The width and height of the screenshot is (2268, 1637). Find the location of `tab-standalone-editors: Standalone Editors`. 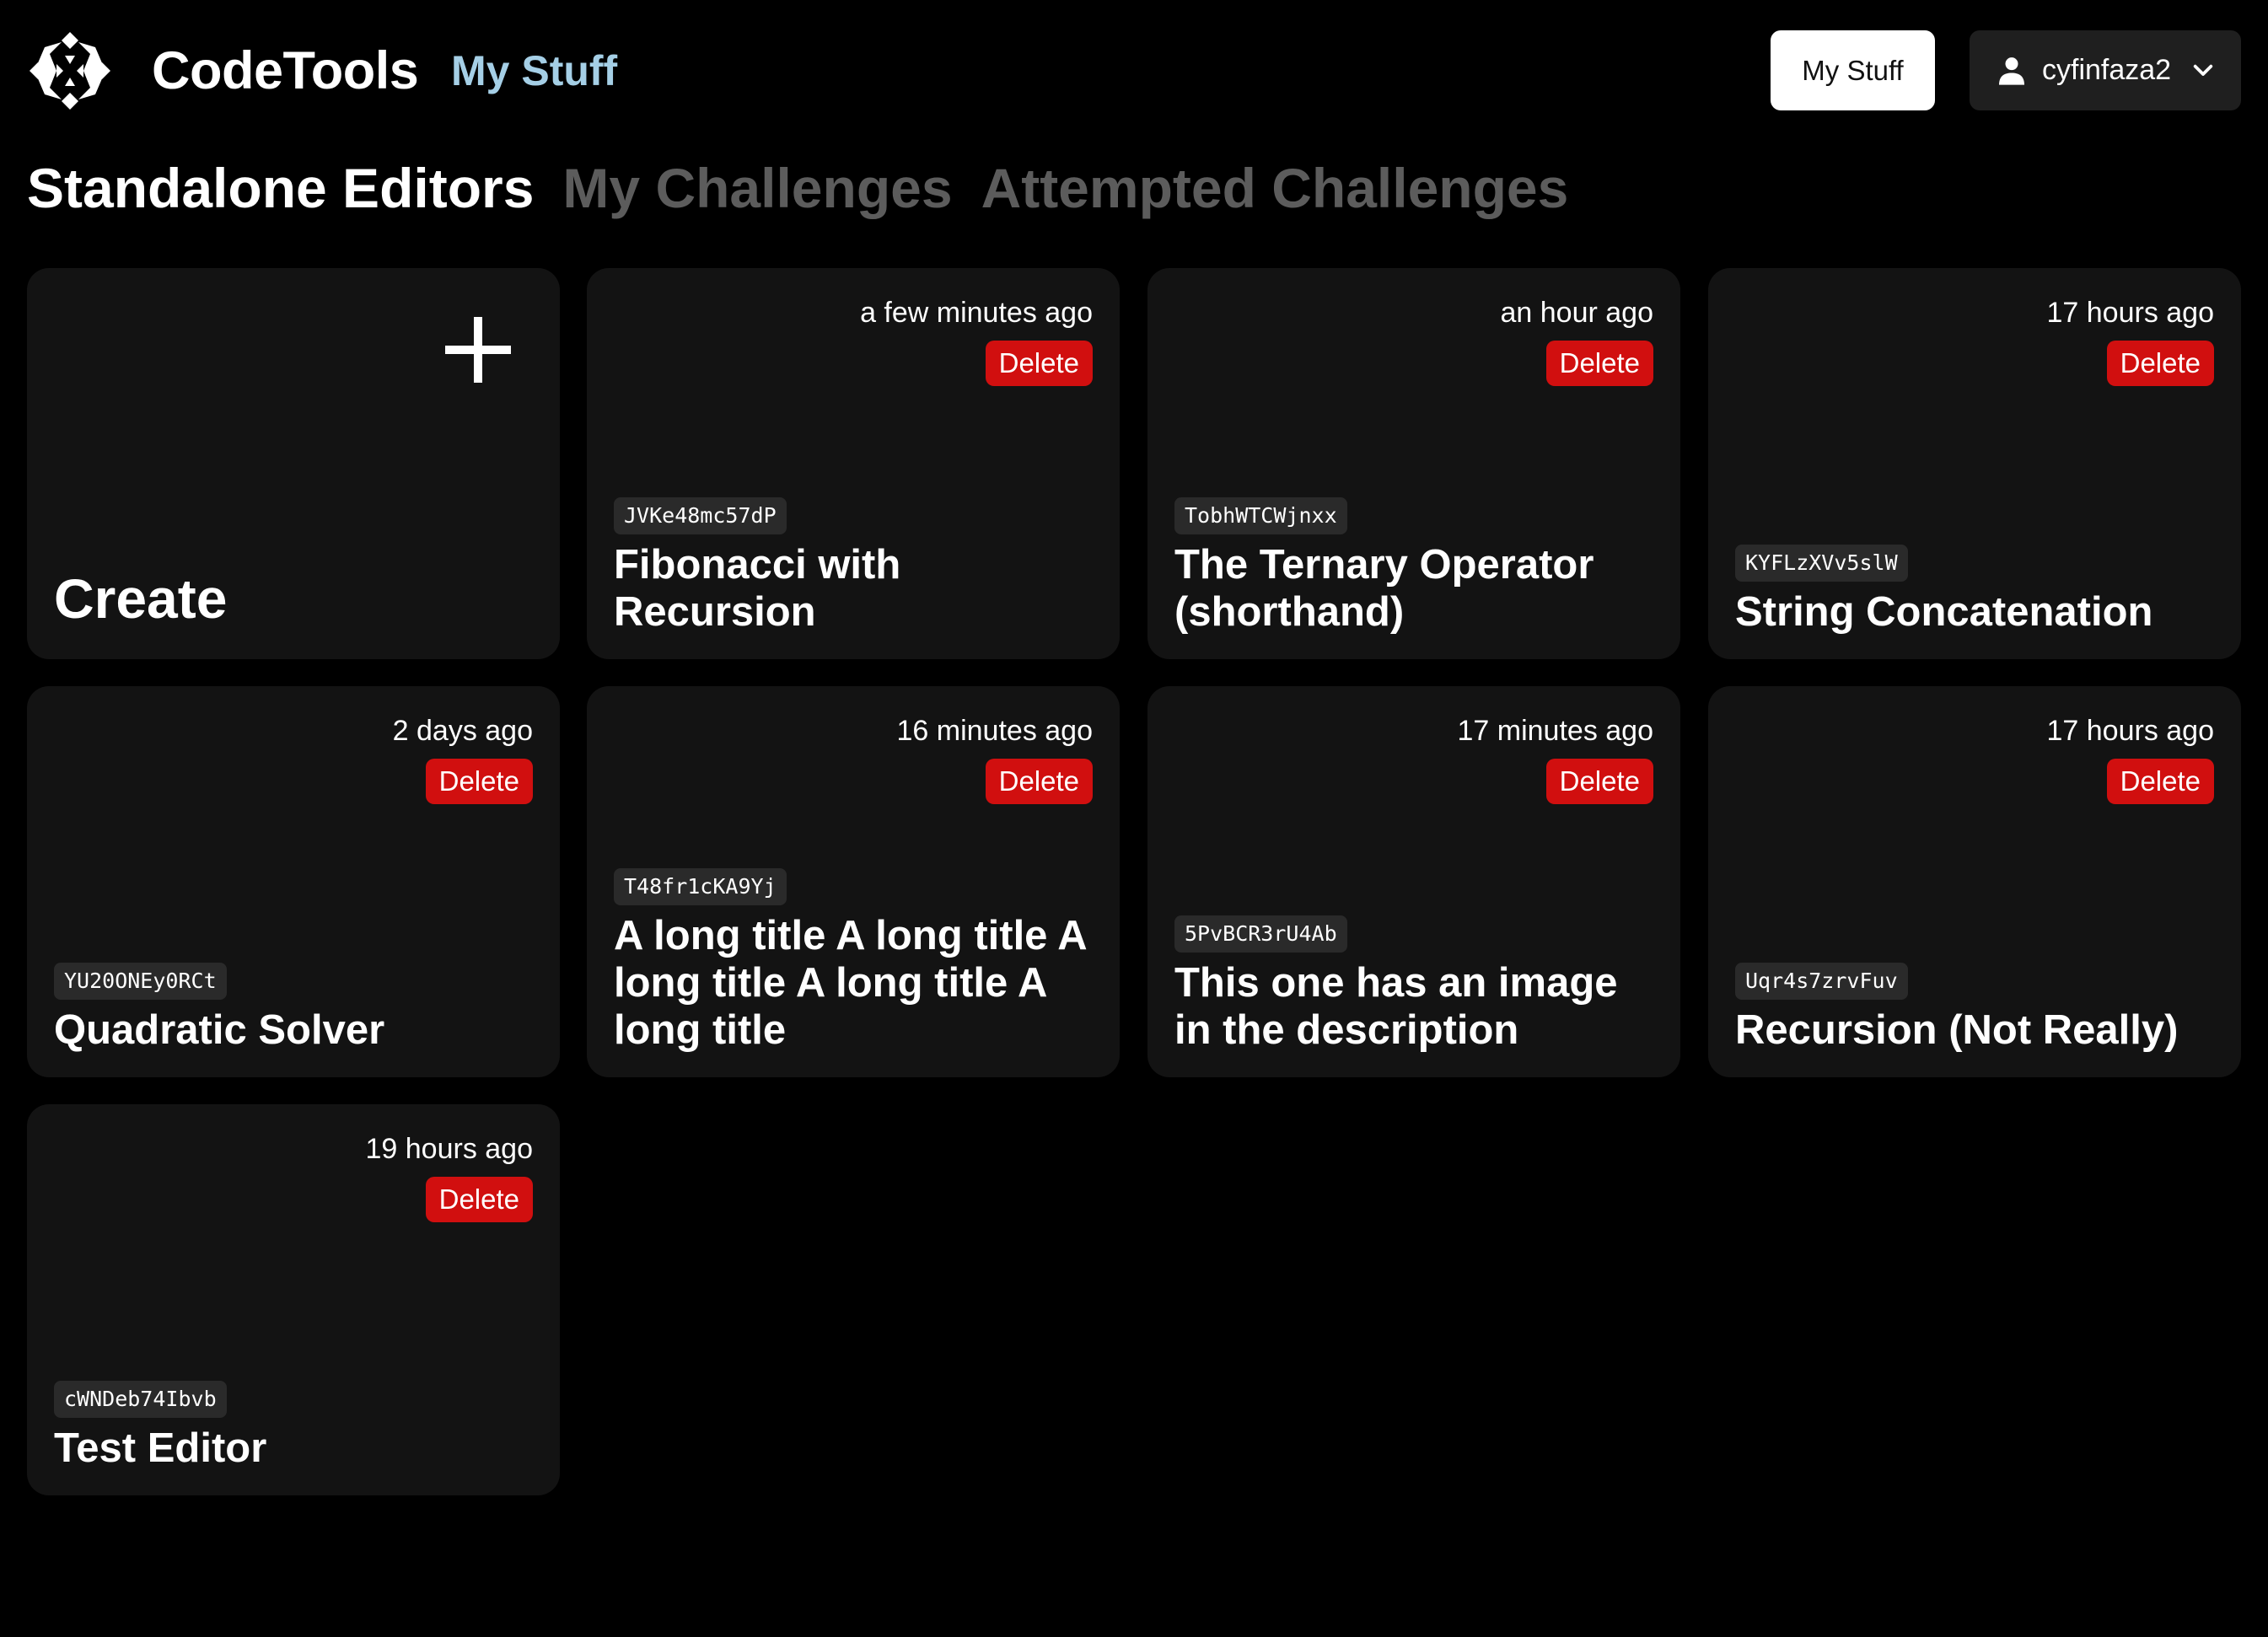

tab-standalone-editors: Standalone Editors is located at coordinates (280, 188).